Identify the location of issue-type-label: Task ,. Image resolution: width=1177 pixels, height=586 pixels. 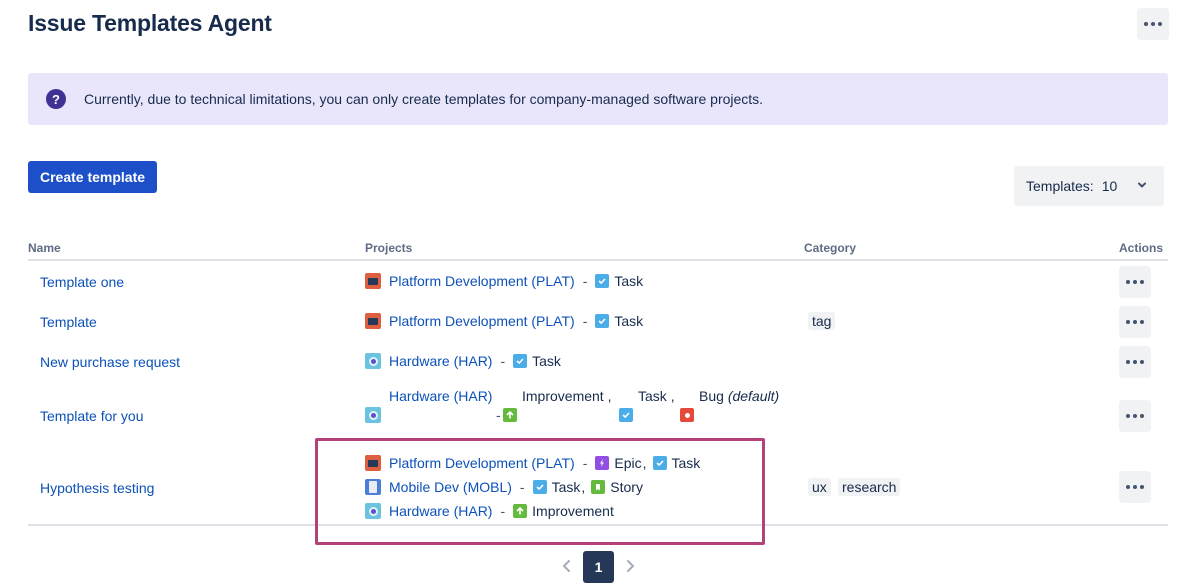
(656, 396).